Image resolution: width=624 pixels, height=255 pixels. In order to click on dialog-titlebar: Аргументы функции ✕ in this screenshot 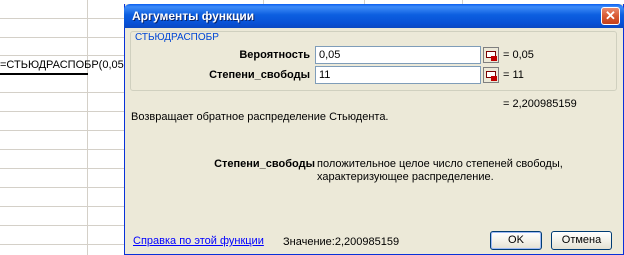, I will do `click(374, 16)`.